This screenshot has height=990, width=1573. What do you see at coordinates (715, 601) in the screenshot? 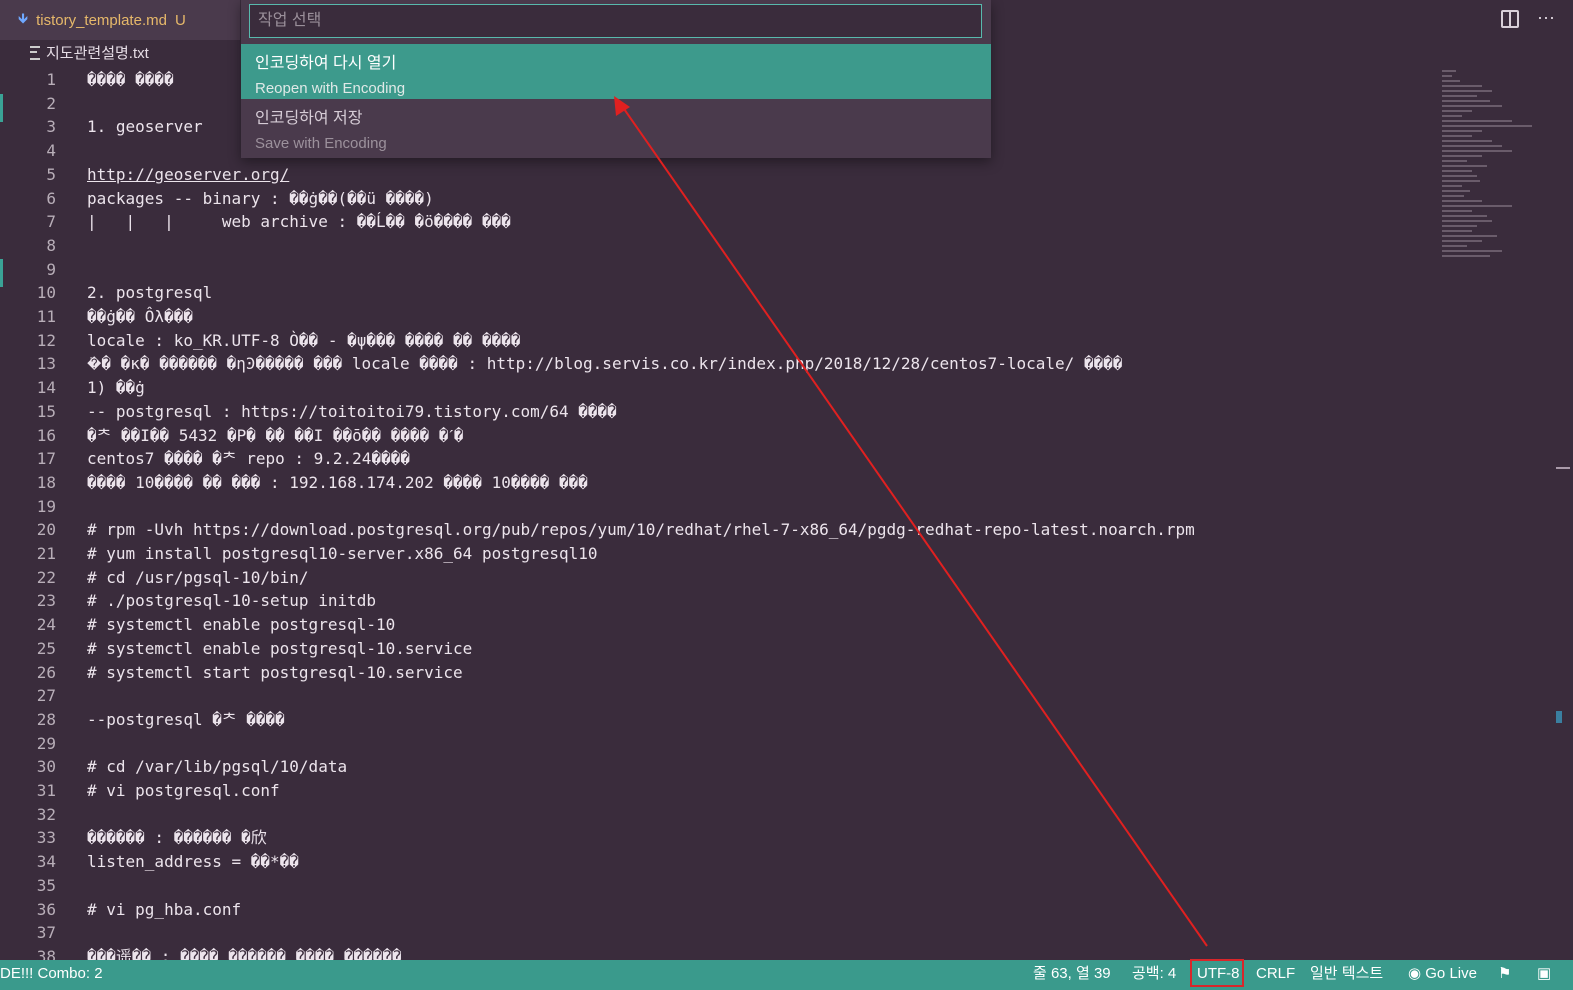
I see `editor-line: 23 # ./postgresql-10-setup initdb` at bounding box center [715, 601].